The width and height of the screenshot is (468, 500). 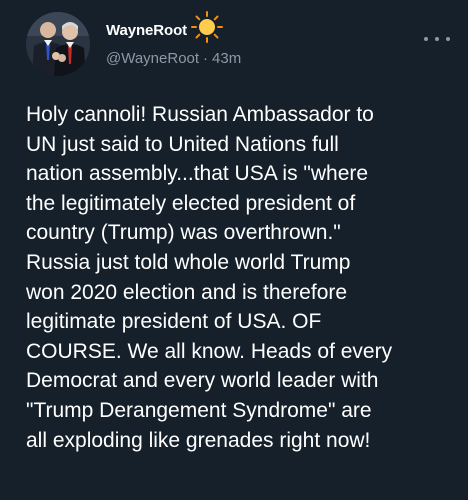 What do you see at coordinates (182, 144) in the screenshot?
I see `tweet-line: UN just said to United Nations full` at bounding box center [182, 144].